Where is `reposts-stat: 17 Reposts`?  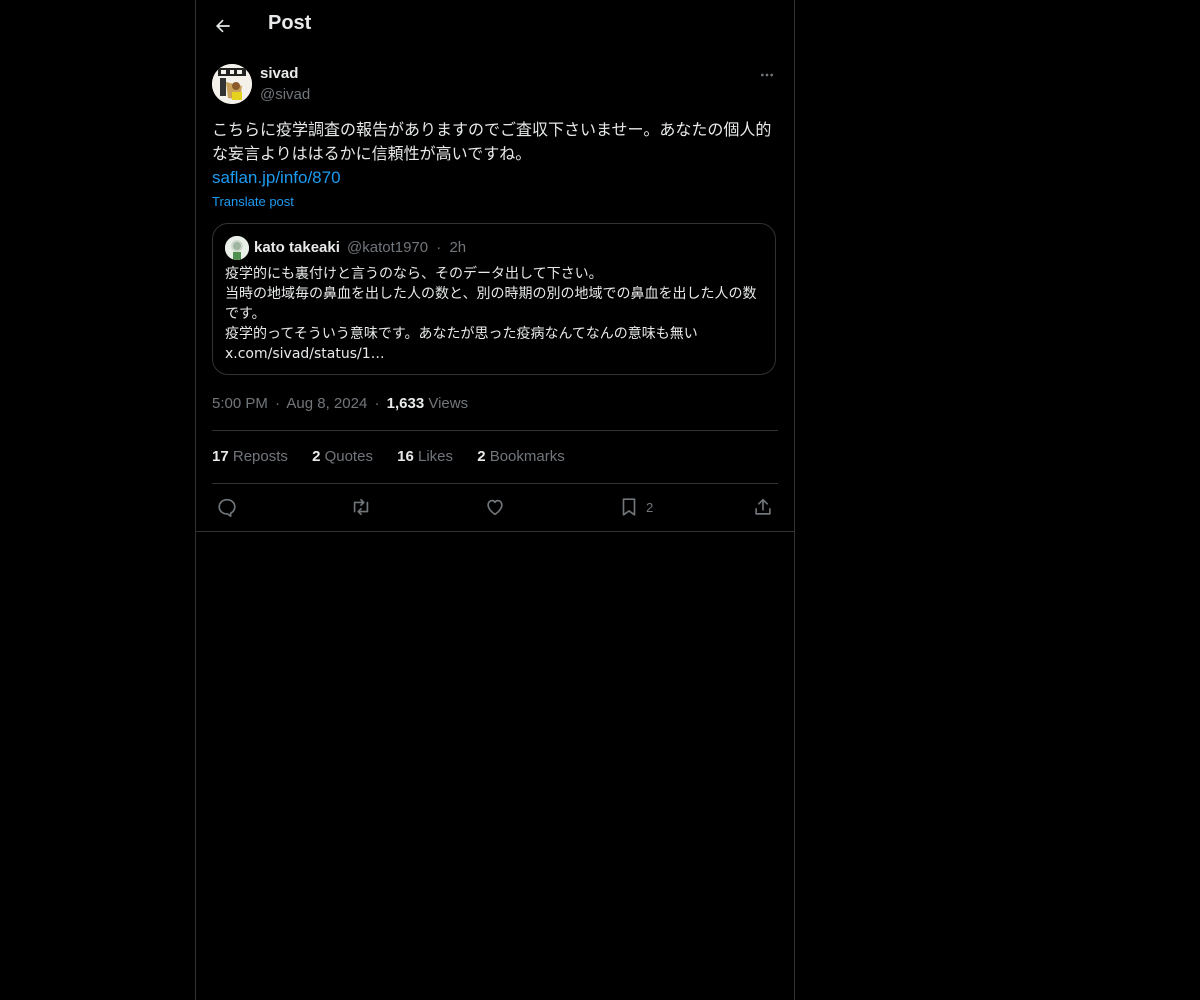 reposts-stat: 17 Reposts is located at coordinates (250, 456).